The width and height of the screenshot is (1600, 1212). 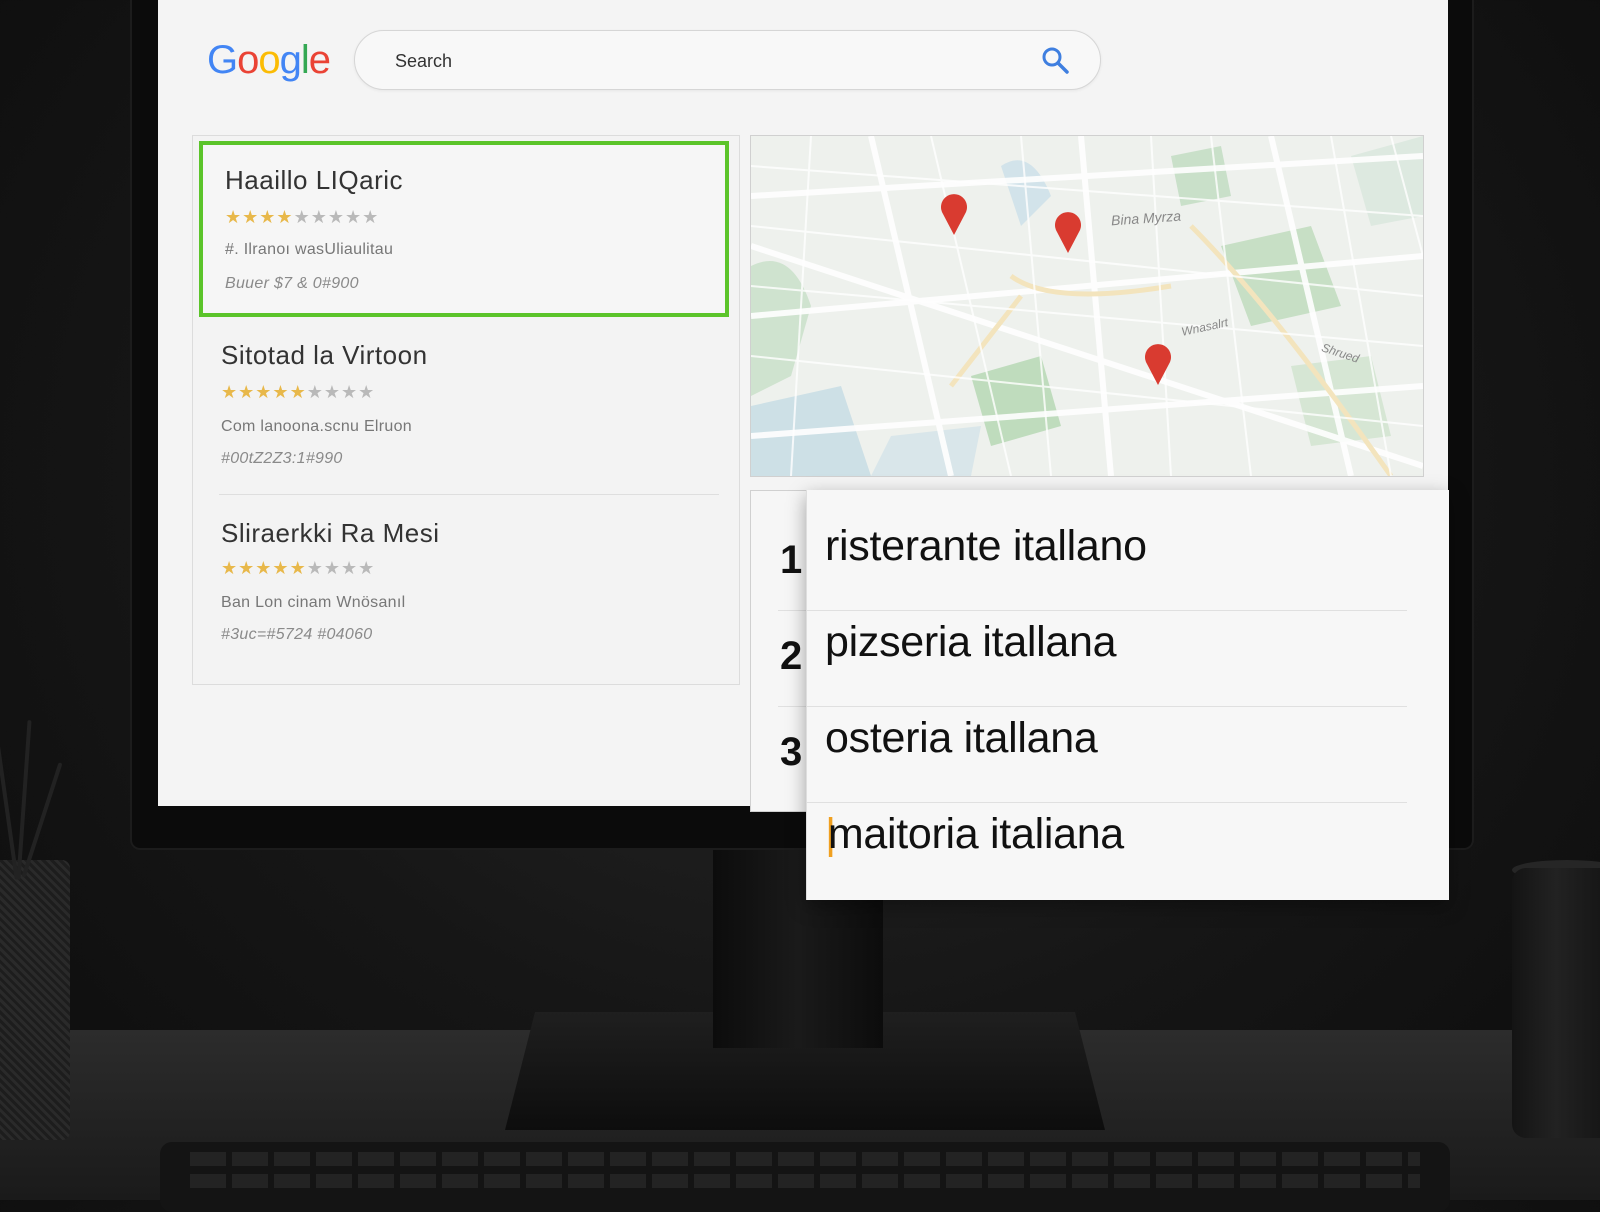 What do you see at coordinates (695, 61) in the screenshot?
I see `search-input` at bounding box center [695, 61].